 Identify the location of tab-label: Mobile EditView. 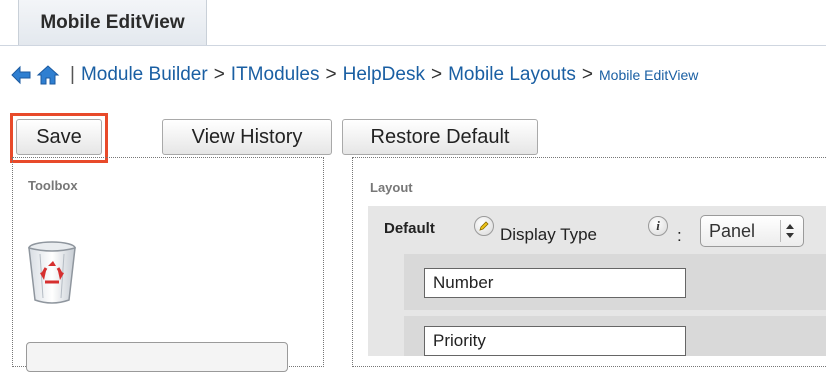
(112, 22).